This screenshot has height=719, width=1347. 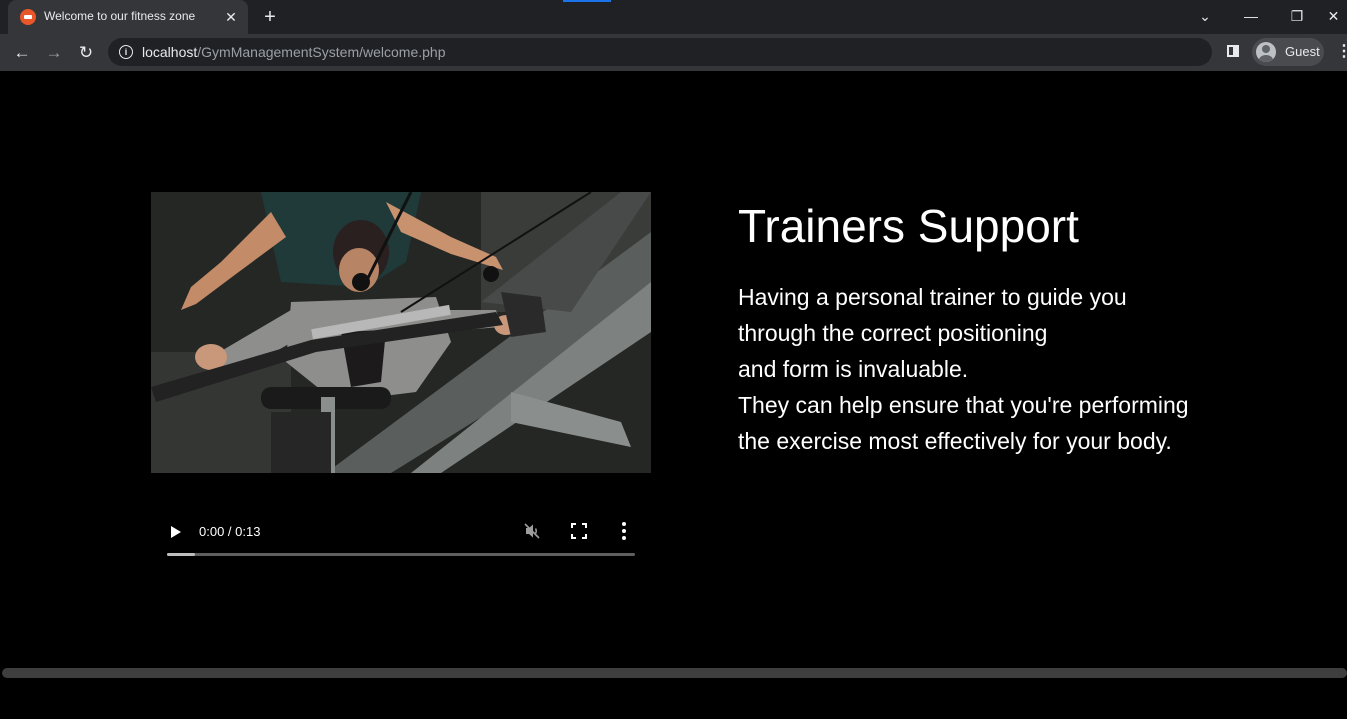 I want to click on description-line: Having a personal trainer to guide you, so click(x=932, y=297).